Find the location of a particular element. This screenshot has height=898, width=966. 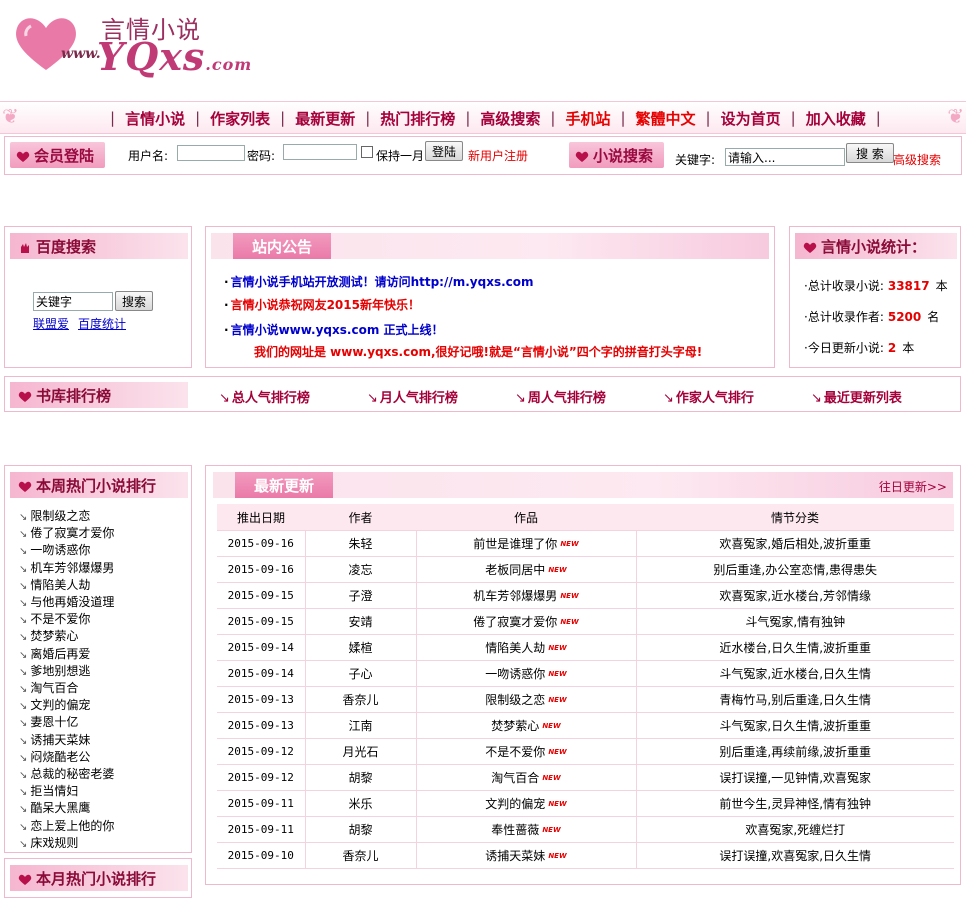

cell-author: 子心 is located at coordinates (361, 673).